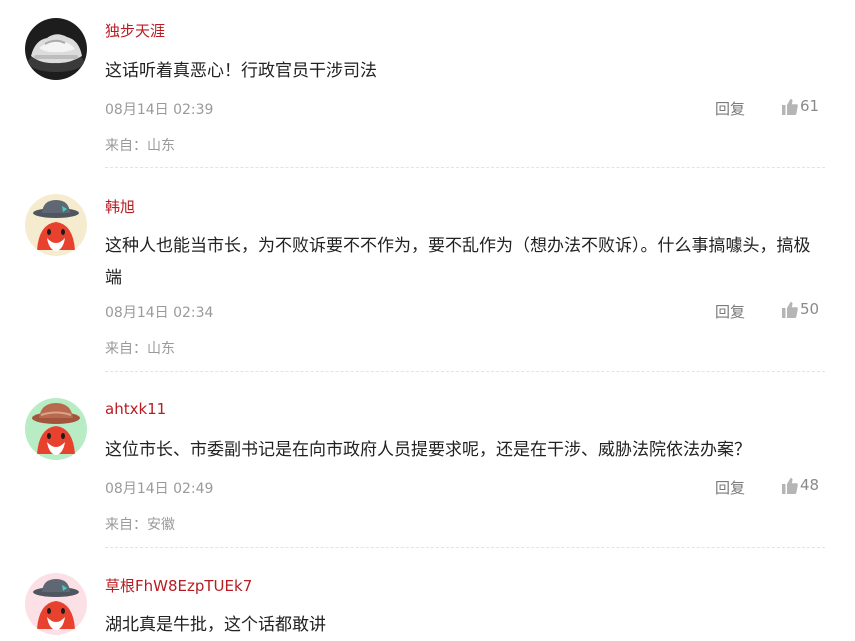 This screenshot has height=641, width=855. I want to click on user-avatar, so click(56, 604).